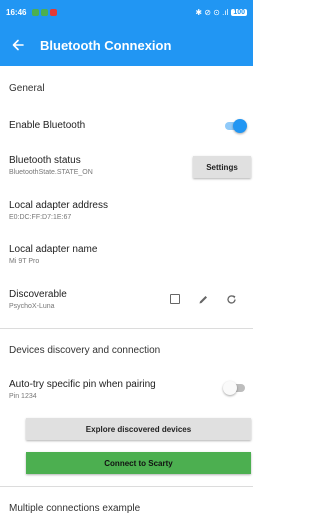 The width and height of the screenshot is (320, 520). I want to click on back-button, so click(18, 45).